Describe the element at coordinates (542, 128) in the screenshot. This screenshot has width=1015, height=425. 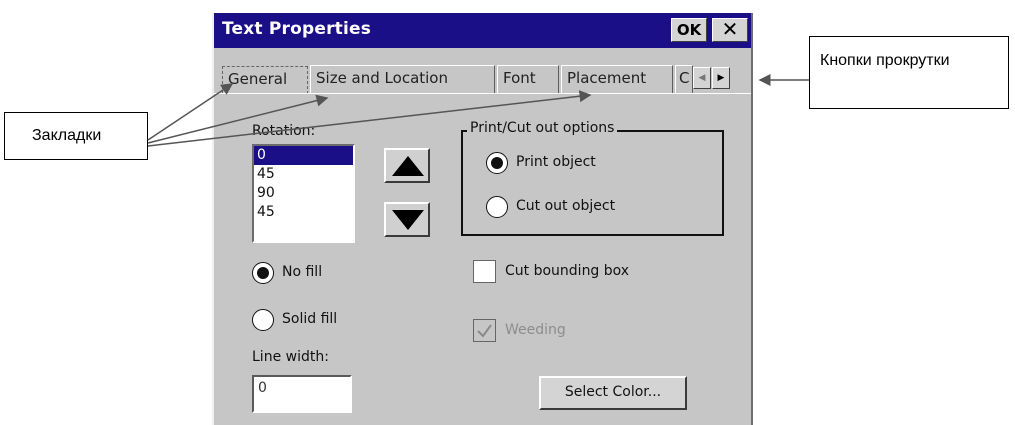
I see `print-cut-options-title: Print/Cut out options` at that location.